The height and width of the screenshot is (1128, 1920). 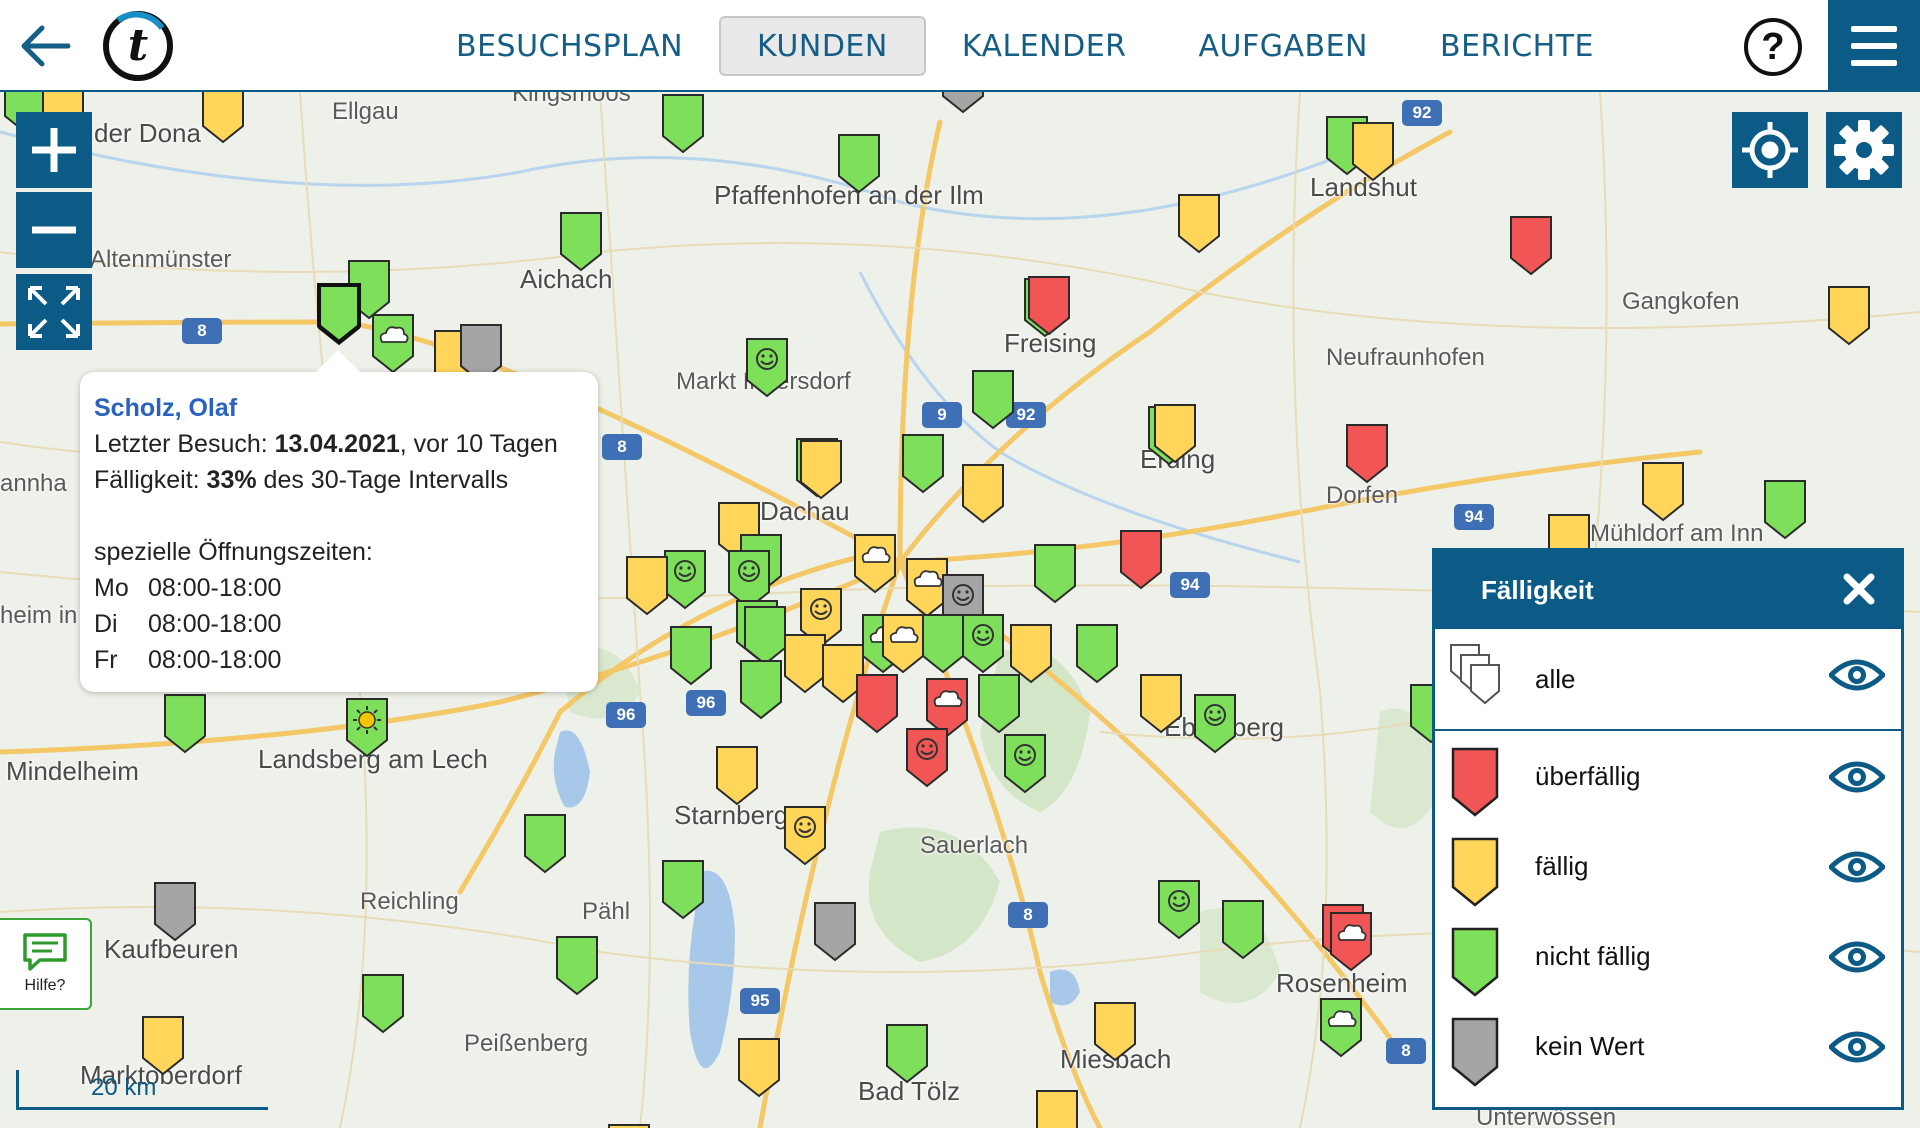 What do you see at coordinates (1668, 679) in the screenshot?
I see `legend-item-all: alle` at bounding box center [1668, 679].